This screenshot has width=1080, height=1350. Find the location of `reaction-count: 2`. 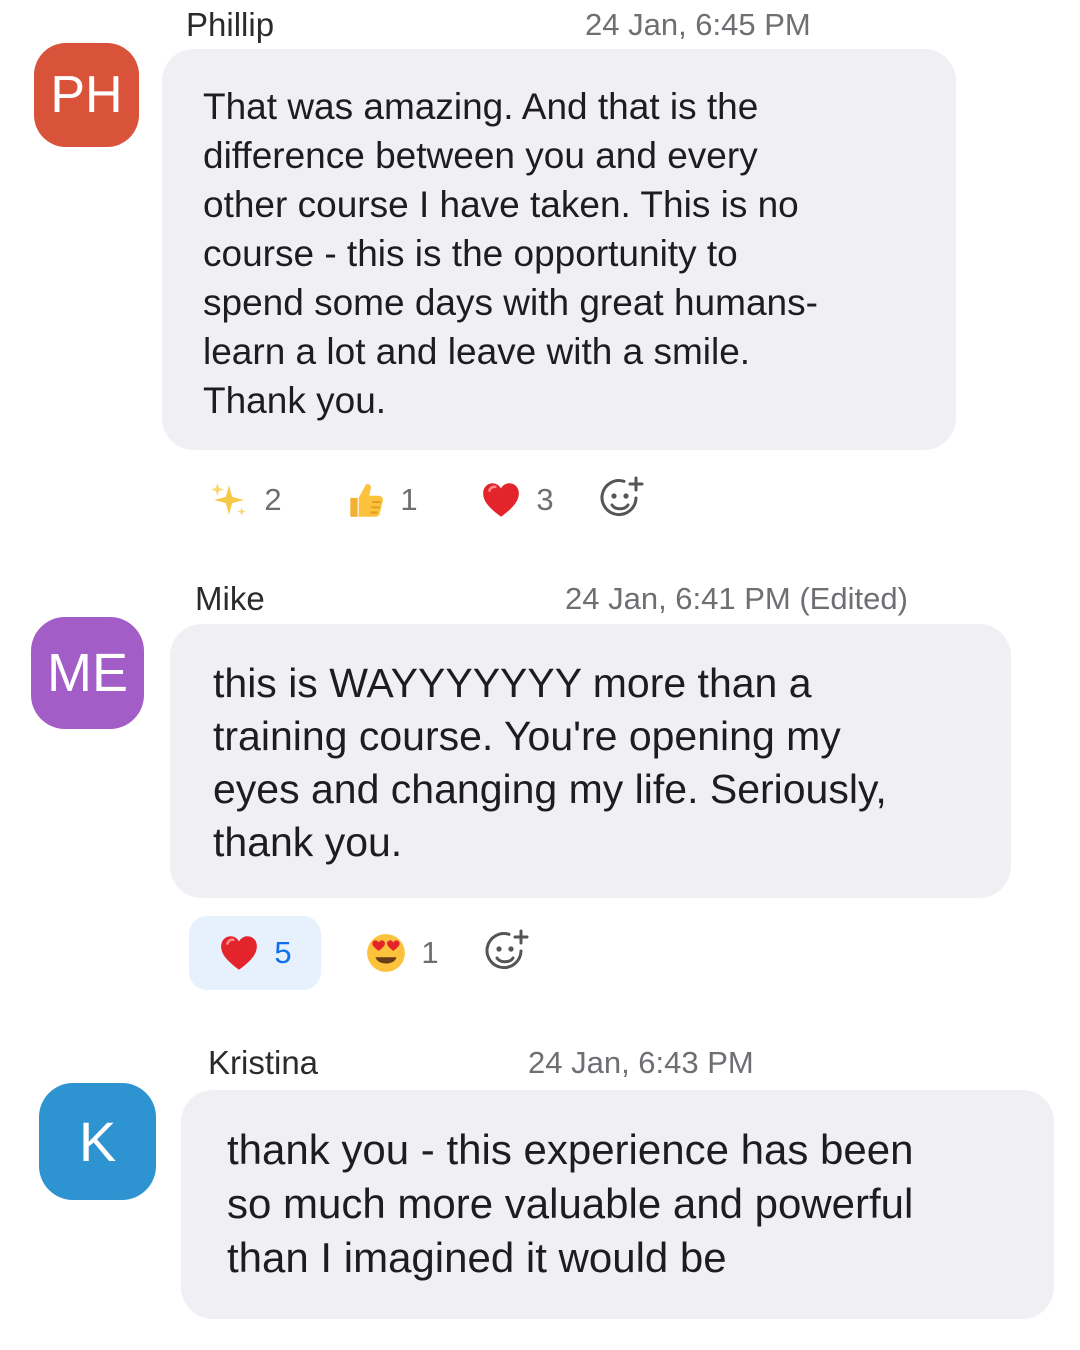

reaction-count: 2 is located at coordinates (273, 499).